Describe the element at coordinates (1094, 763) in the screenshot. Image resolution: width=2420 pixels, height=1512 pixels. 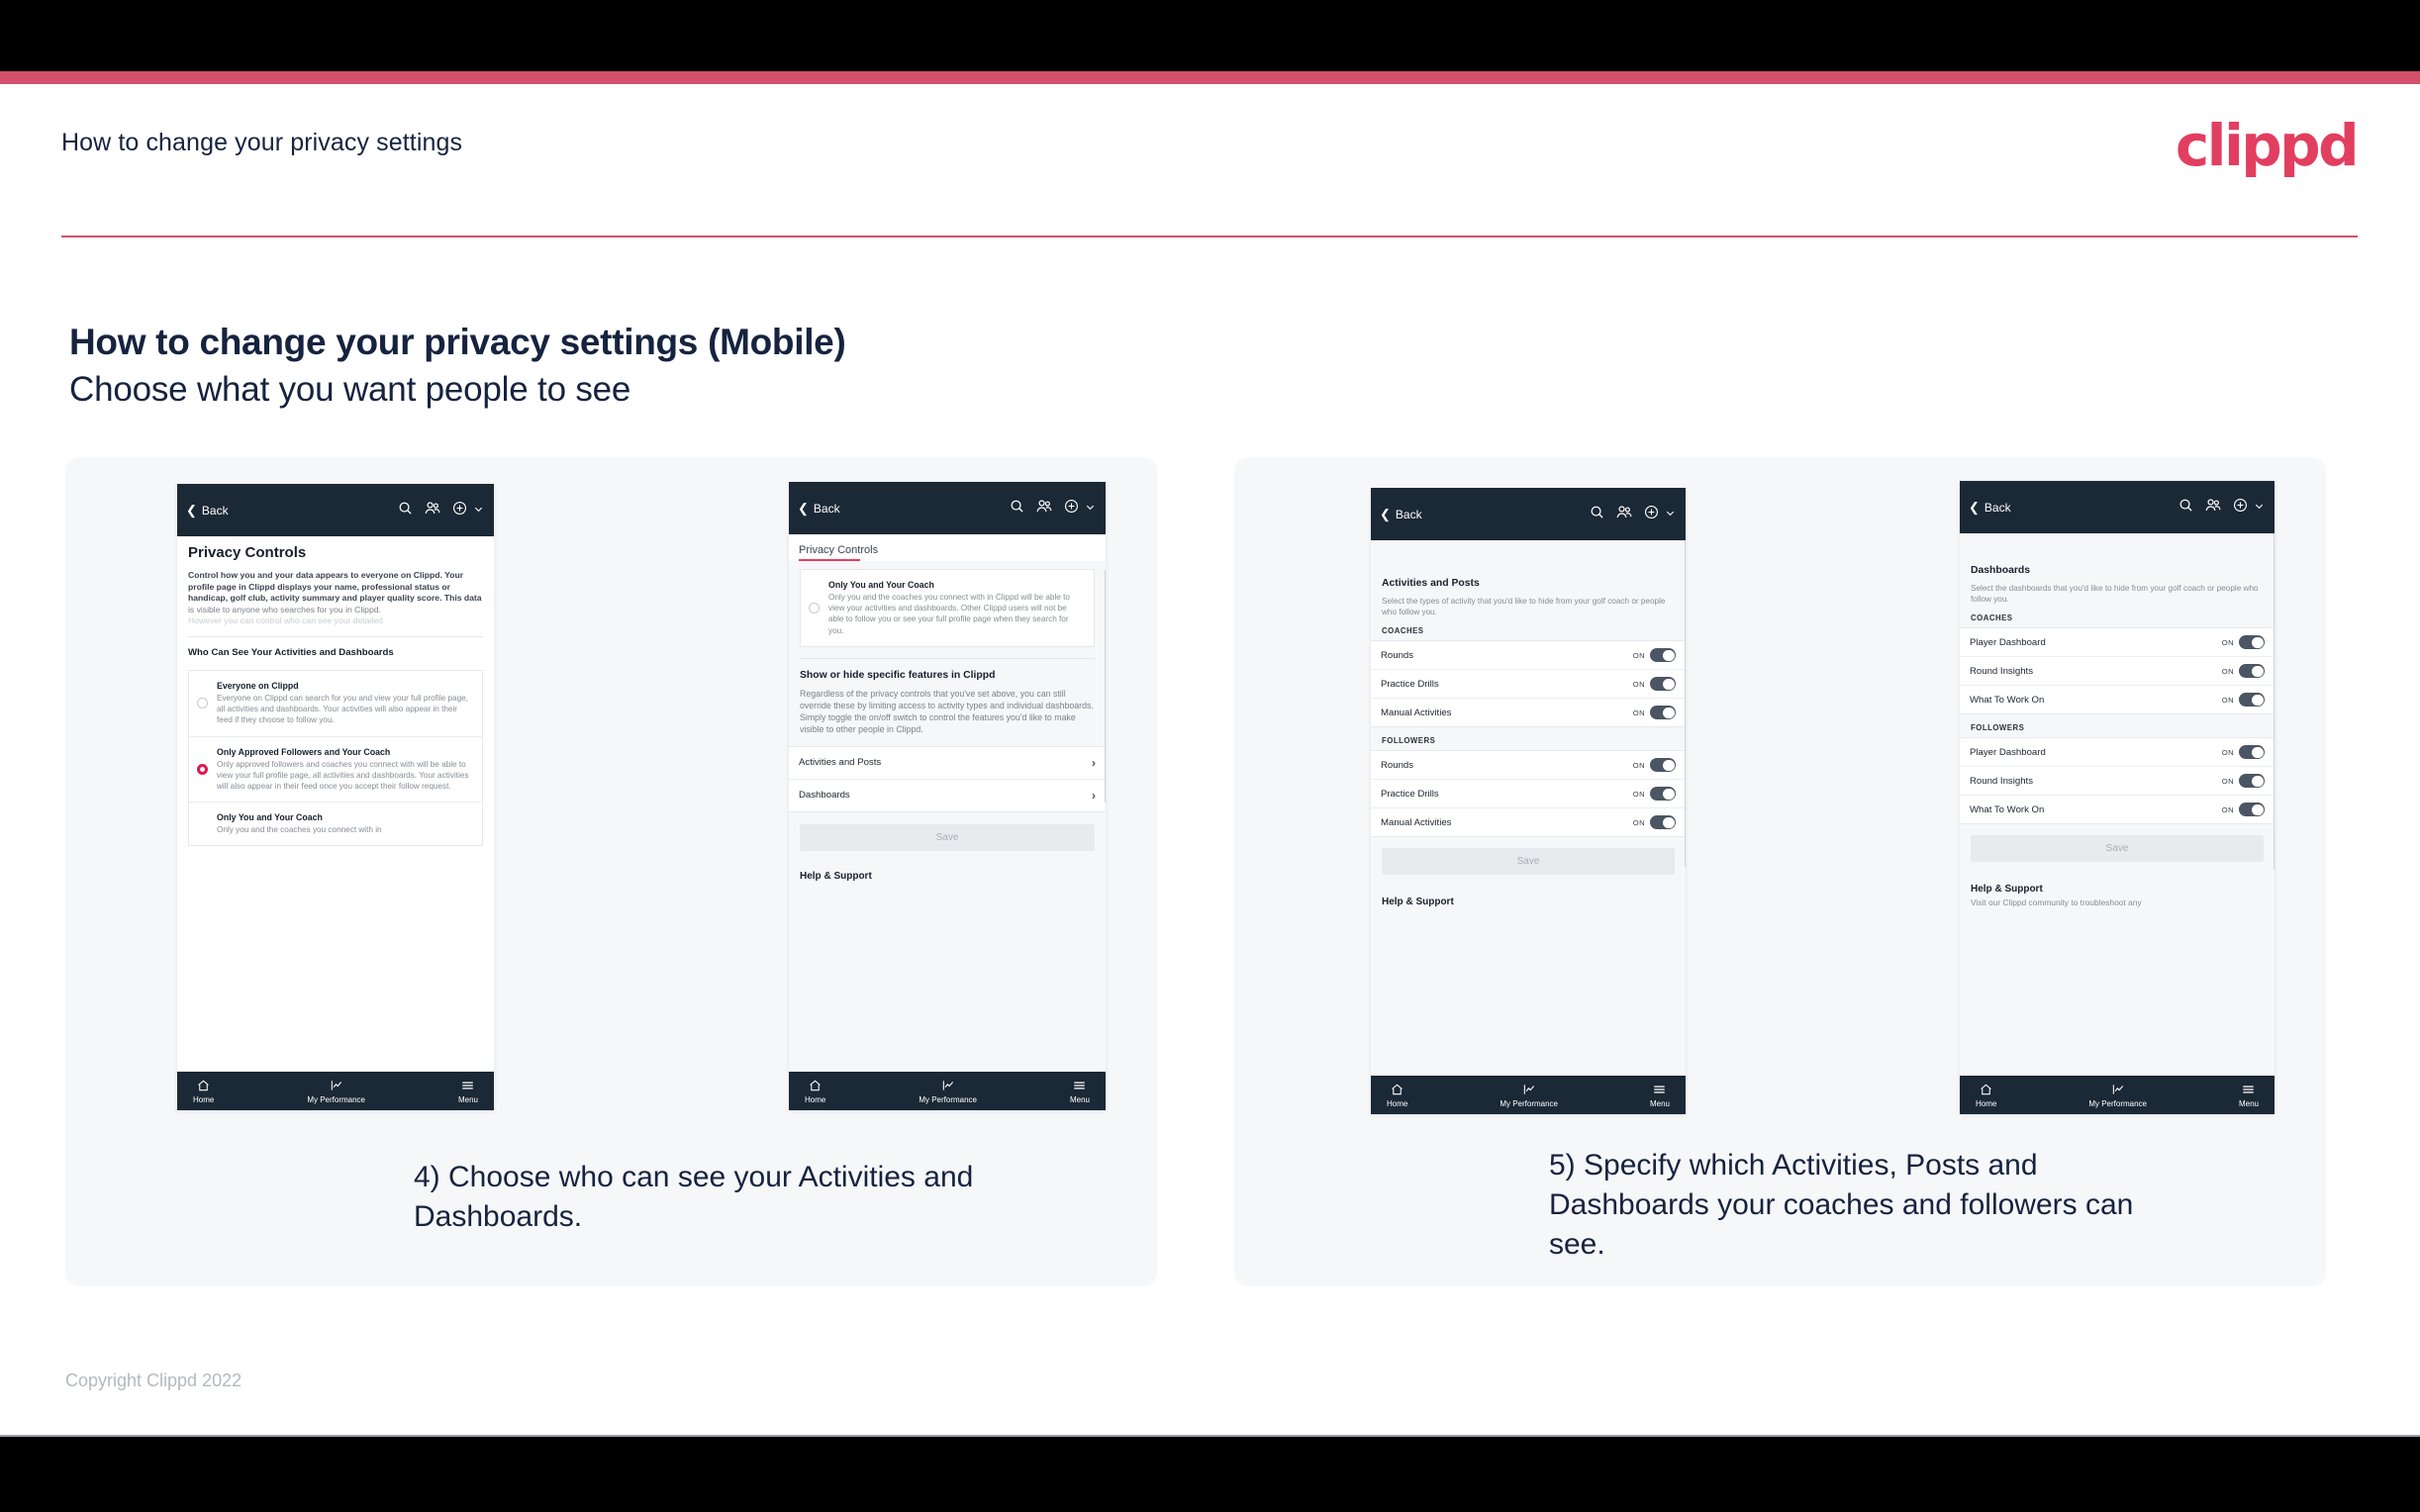
I see `chevron-right-icon: ›` at that location.